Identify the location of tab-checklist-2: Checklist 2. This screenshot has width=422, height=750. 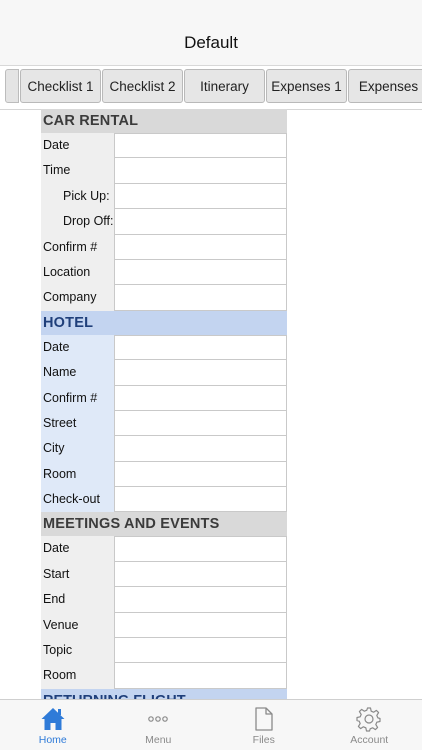
(142, 86).